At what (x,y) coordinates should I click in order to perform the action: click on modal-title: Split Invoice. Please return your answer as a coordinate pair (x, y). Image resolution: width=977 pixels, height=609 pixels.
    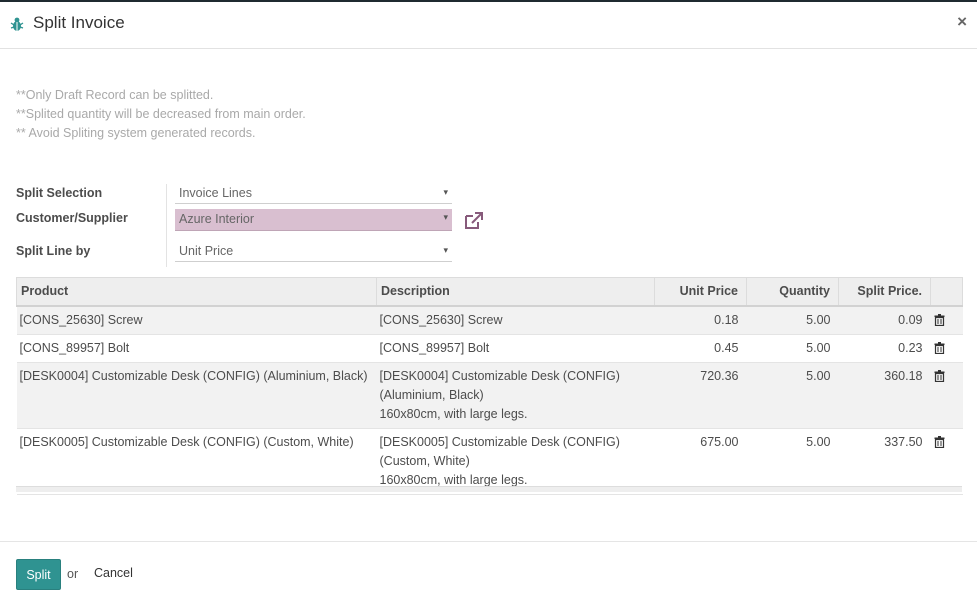
    Looking at the image, I should click on (79, 22).